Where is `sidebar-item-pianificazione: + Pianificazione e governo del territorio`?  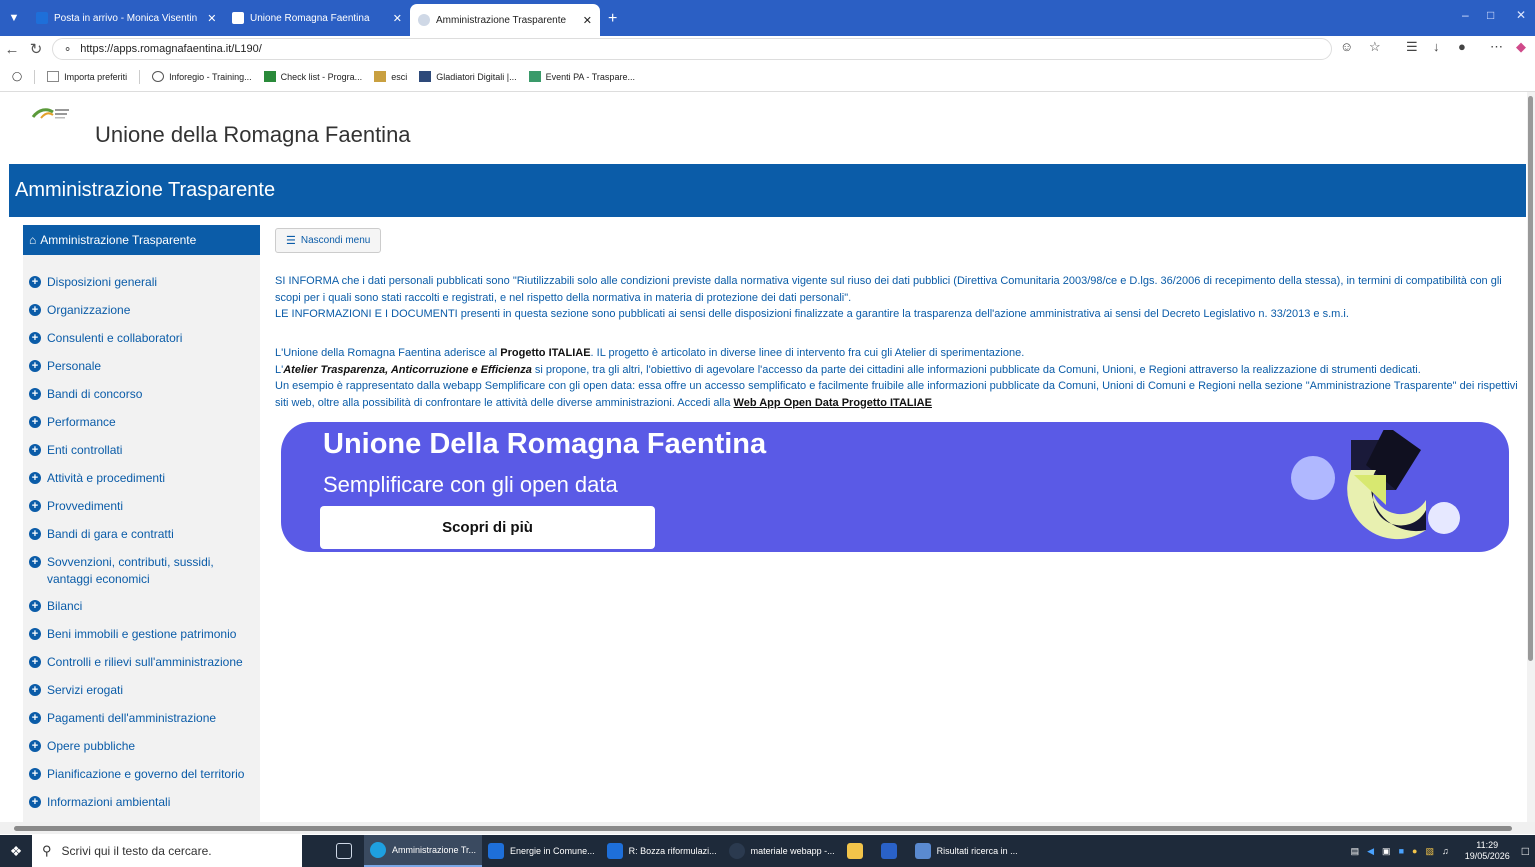
sidebar-item-pianificazione: + Pianificazione e governo del territorio is located at coordinates (141, 780).